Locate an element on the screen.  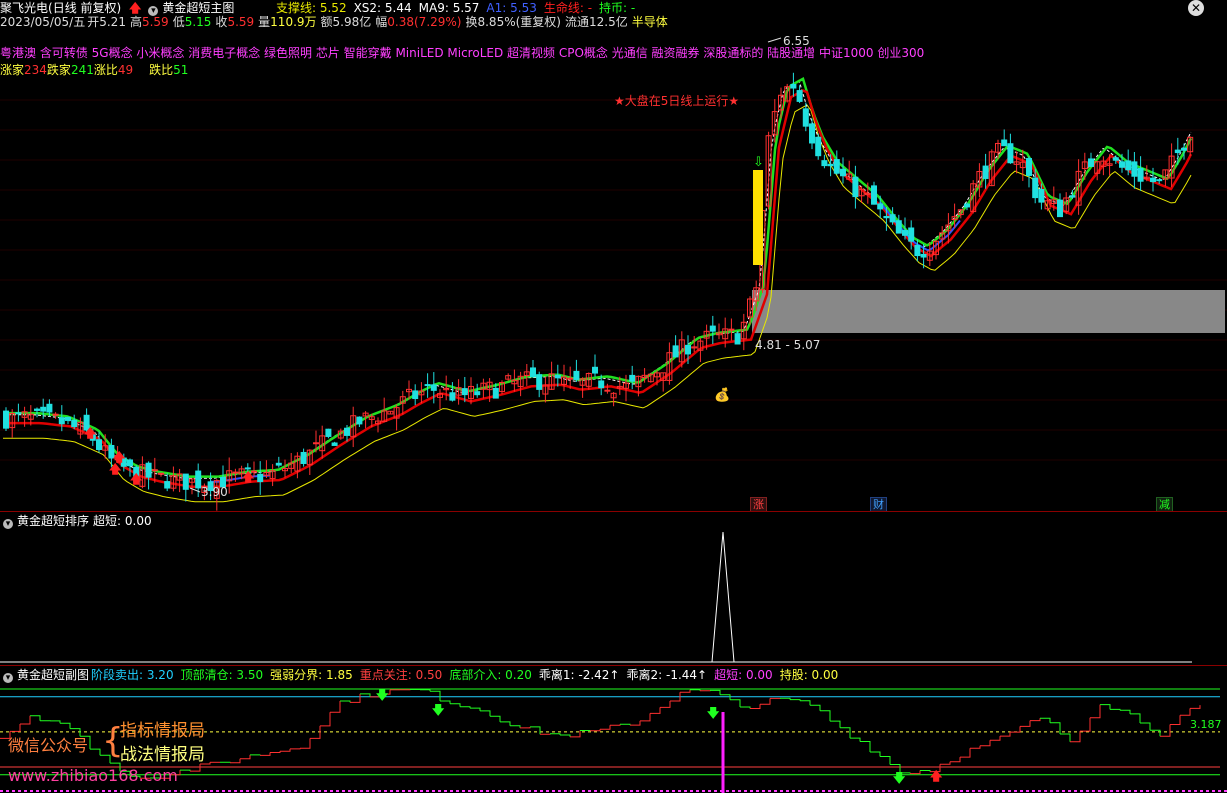
indicator-value: 阶段卖出: 3.20 is located at coordinates (132, 675).